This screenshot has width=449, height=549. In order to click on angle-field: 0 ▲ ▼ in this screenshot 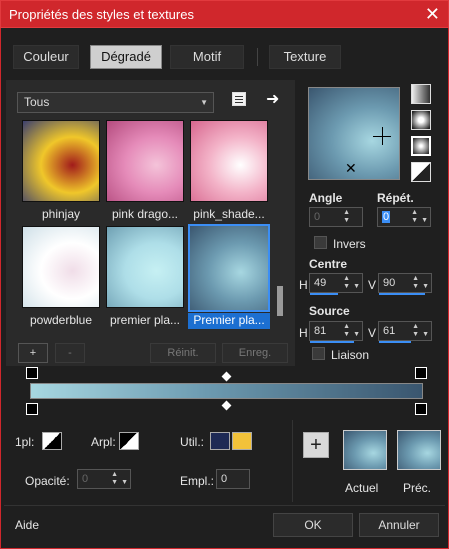, I will do `click(336, 217)`.